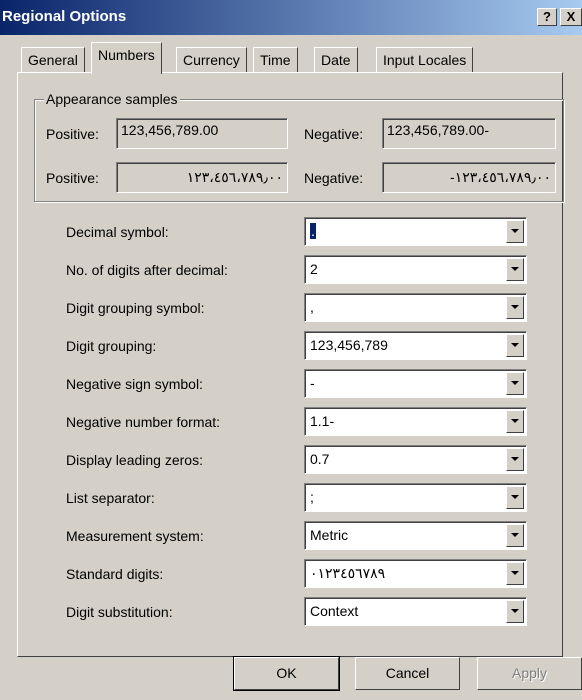 This screenshot has height=700, width=582. What do you see at coordinates (469, 177) in the screenshot?
I see `negative-native-sample: -١٢٣،٤٥٦،٧٨٩٫٠٠` at bounding box center [469, 177].